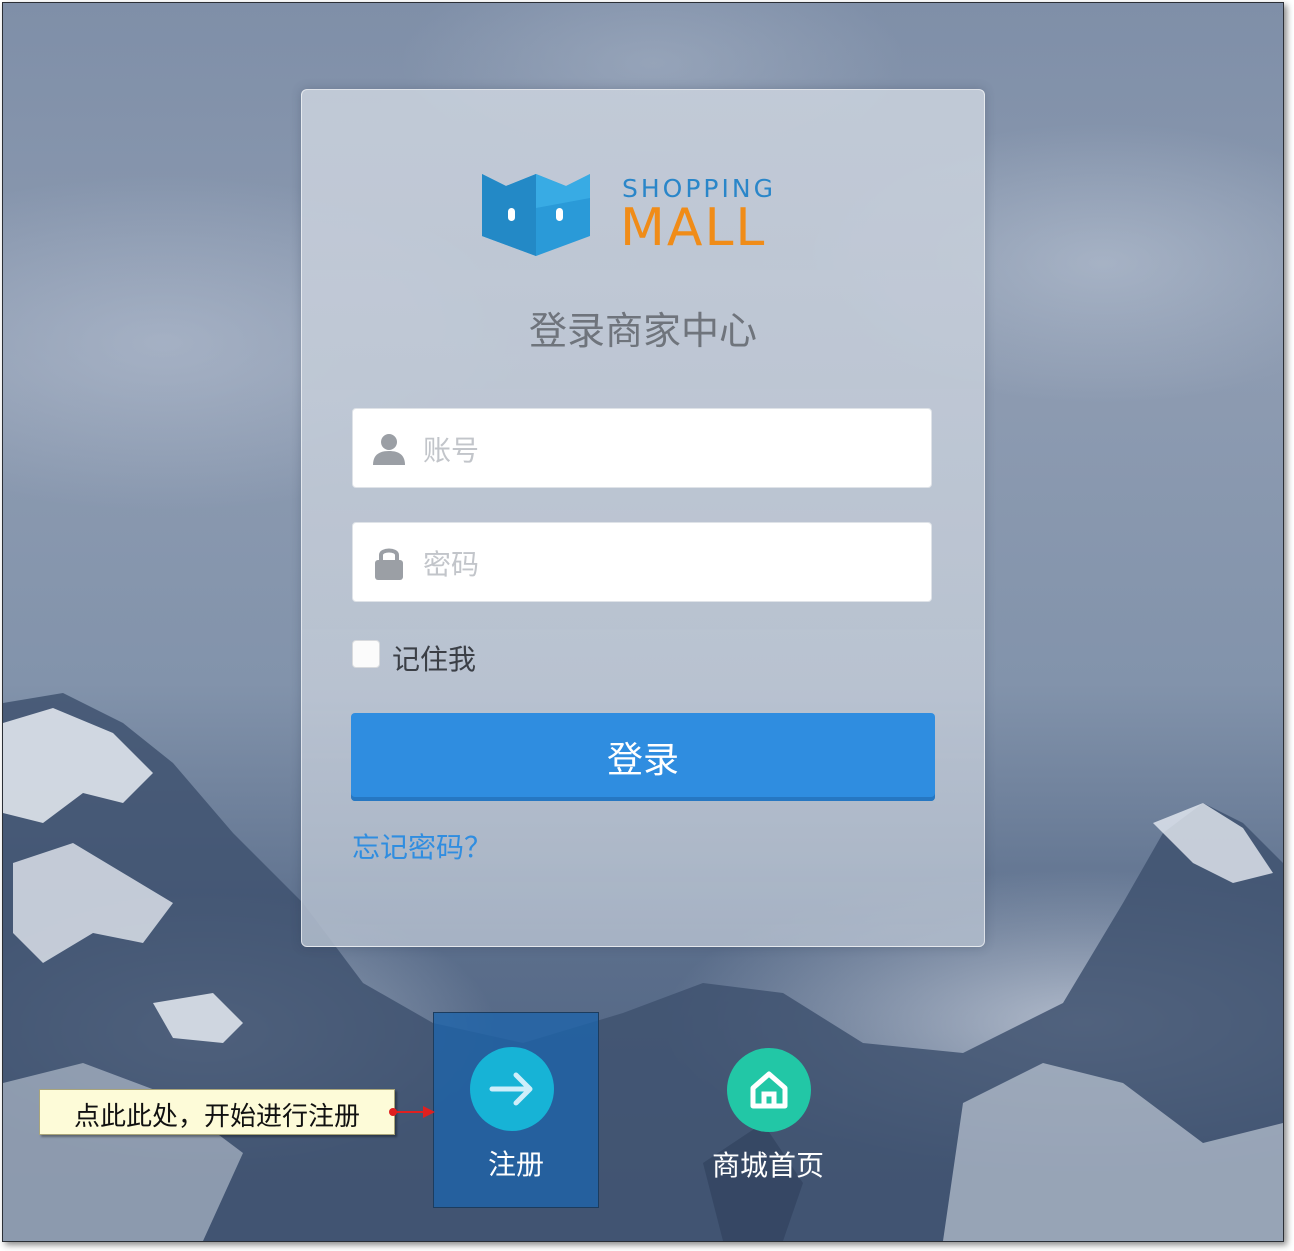 This screenshot has height=1251, width=1294. I want to click on user-icon, so click(389, 449).